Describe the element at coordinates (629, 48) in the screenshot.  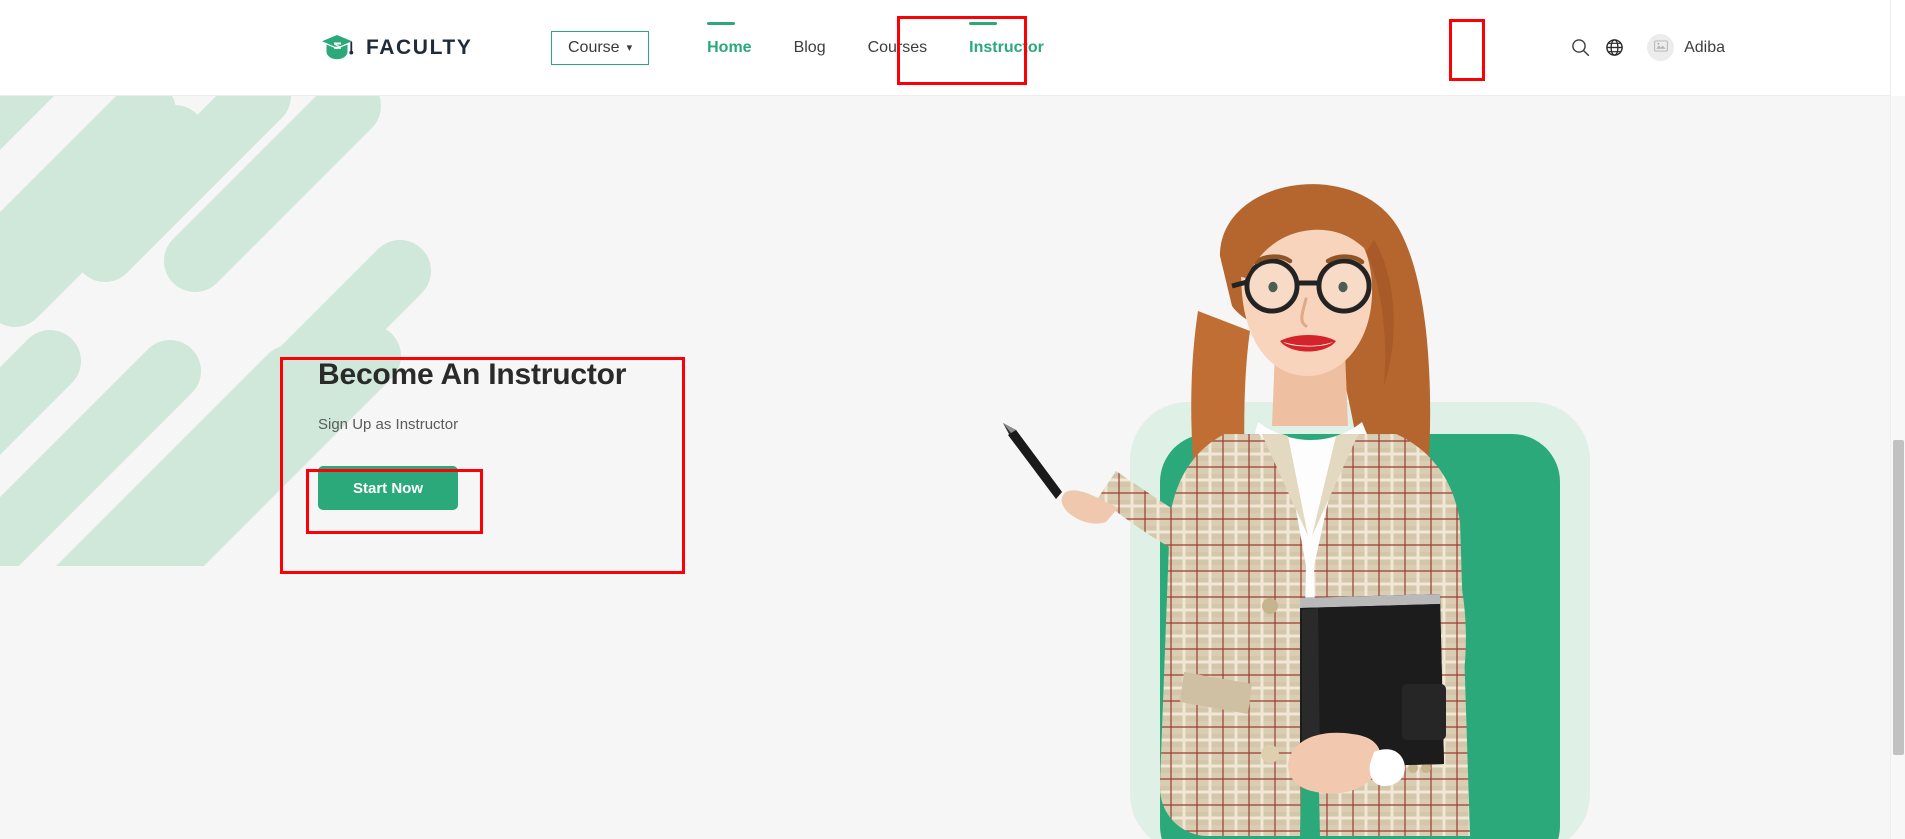
I see `chevron-down-icon: ▾` at that location.